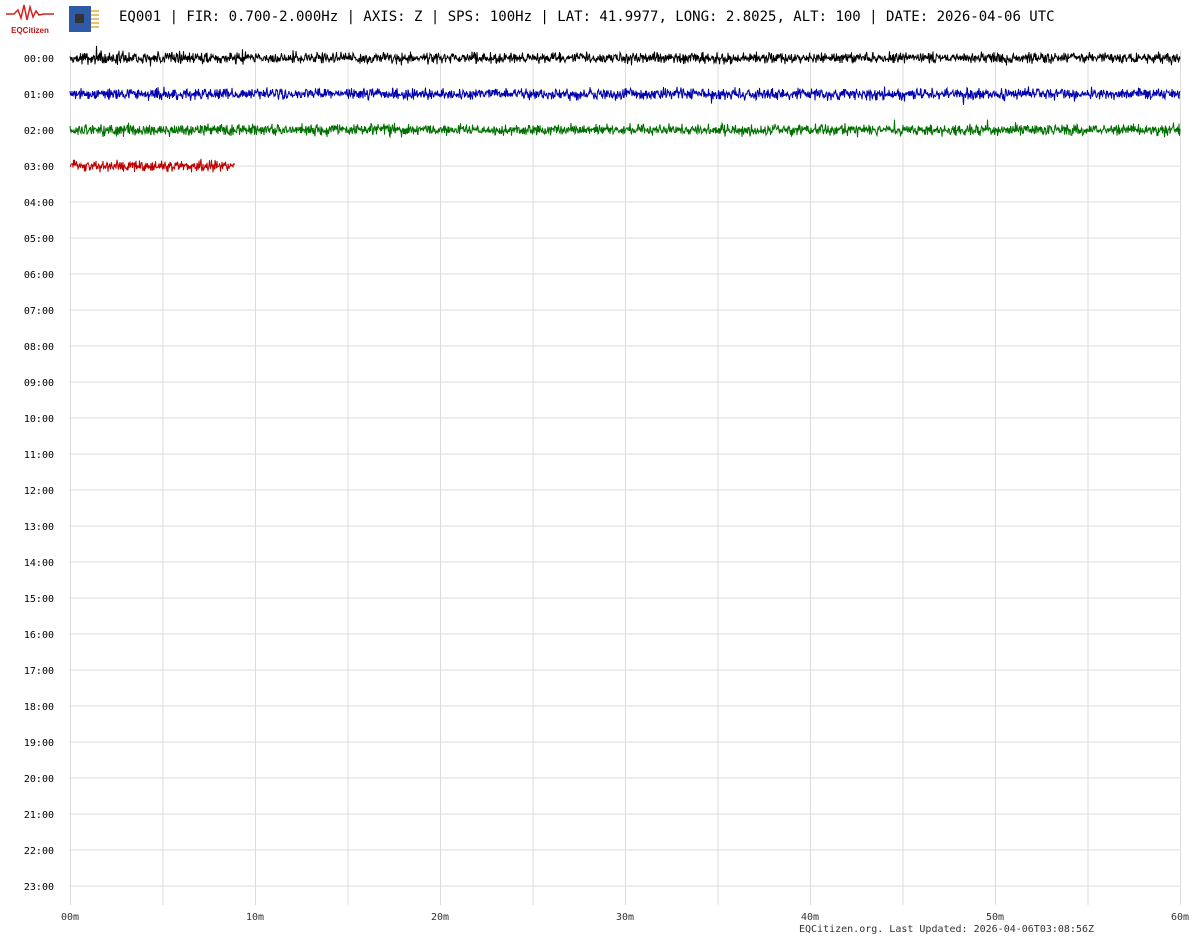 This screenshot has height=940, width=1200. Describe the element at coordinates (39, 671) in the screenshot. I see `y-tick-label: 17:00` at that location.